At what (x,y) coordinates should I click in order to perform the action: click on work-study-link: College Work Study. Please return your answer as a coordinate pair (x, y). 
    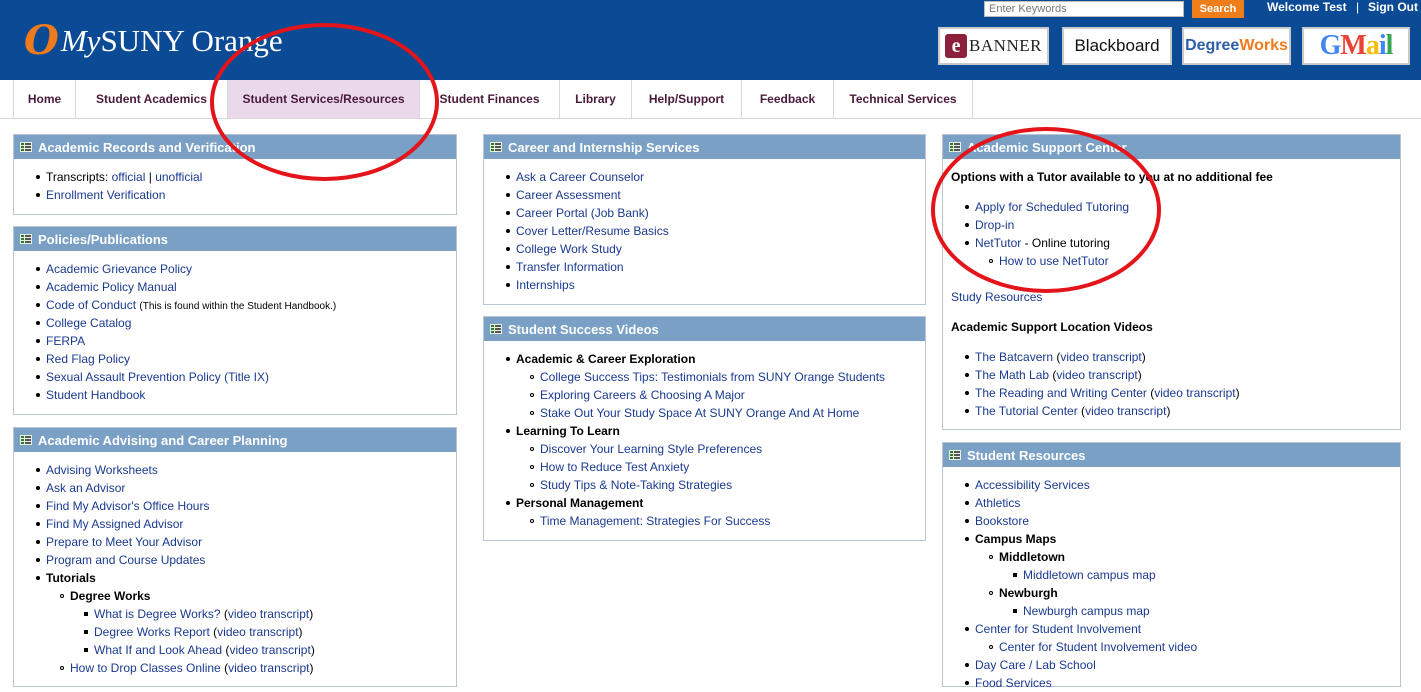
    Looking at the image, I should click on (569, 249).